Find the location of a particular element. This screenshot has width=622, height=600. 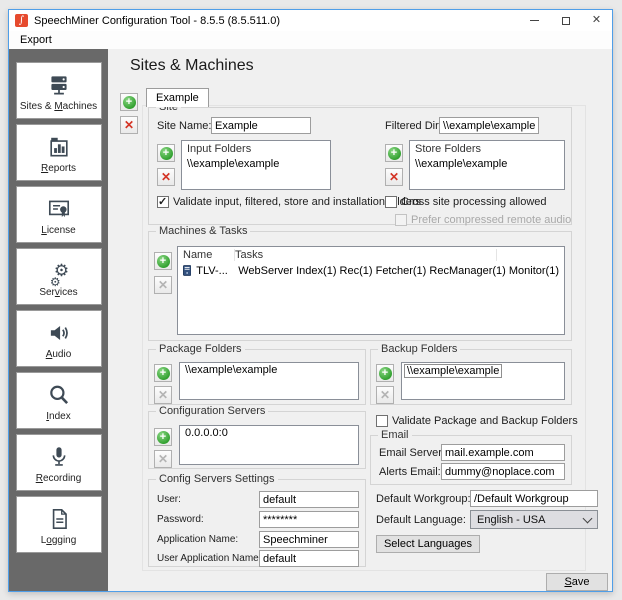

magnifier-icon is located at coordinates (59, 395).